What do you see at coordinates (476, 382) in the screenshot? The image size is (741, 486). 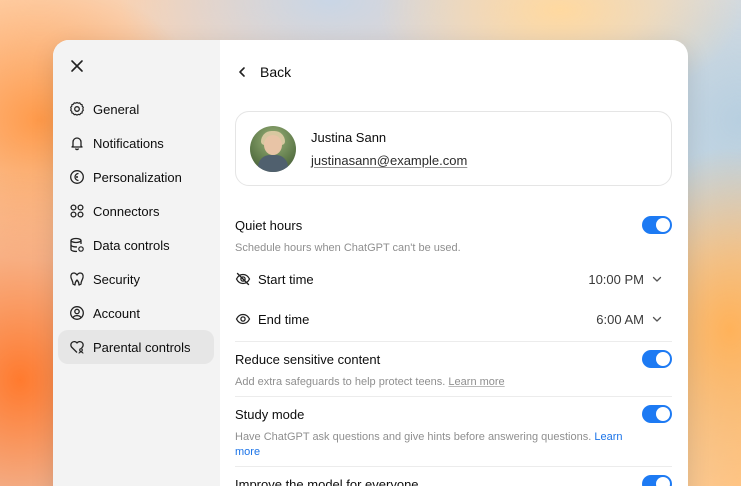 I see `learn-more-link: Learn more` at bounding box center [476, 382].